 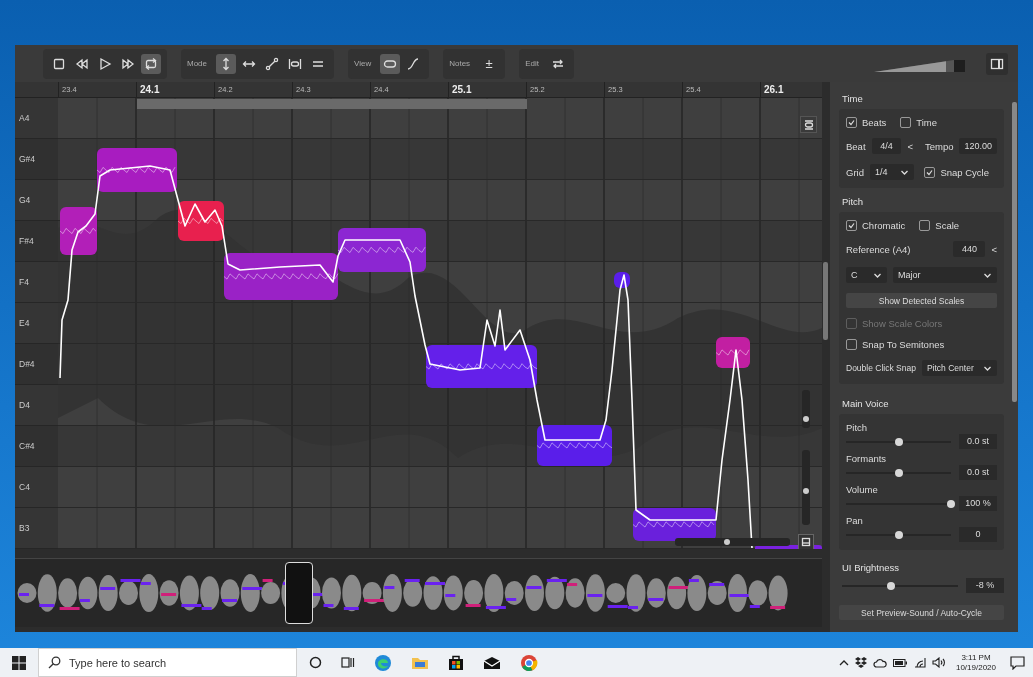 What do you see at coordinates (978, 534) in the screenshot?
I see `value-field: 0` at bounding box center [978, 534].